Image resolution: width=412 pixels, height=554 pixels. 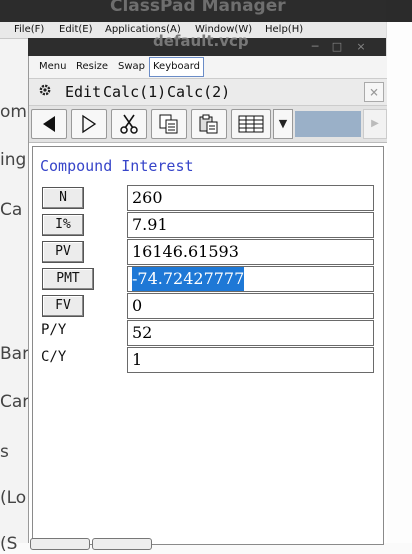 What do you see at coordinates (63, 198) in the screenshot?
I see `n-button: N` at bounding box center [63, 198].